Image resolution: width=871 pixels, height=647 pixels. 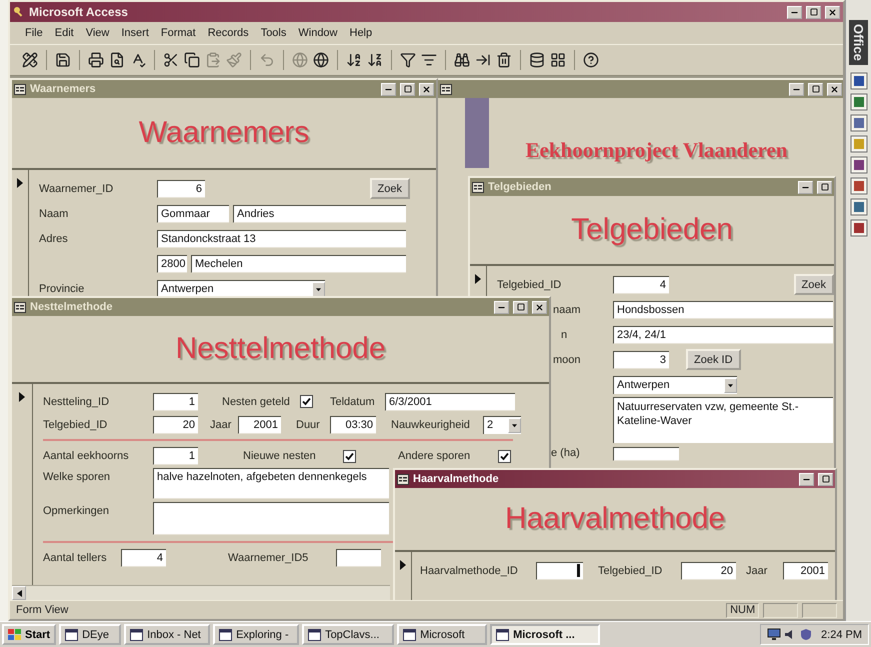 I want to click on scroll-left-button, so click(x=19, y=593).